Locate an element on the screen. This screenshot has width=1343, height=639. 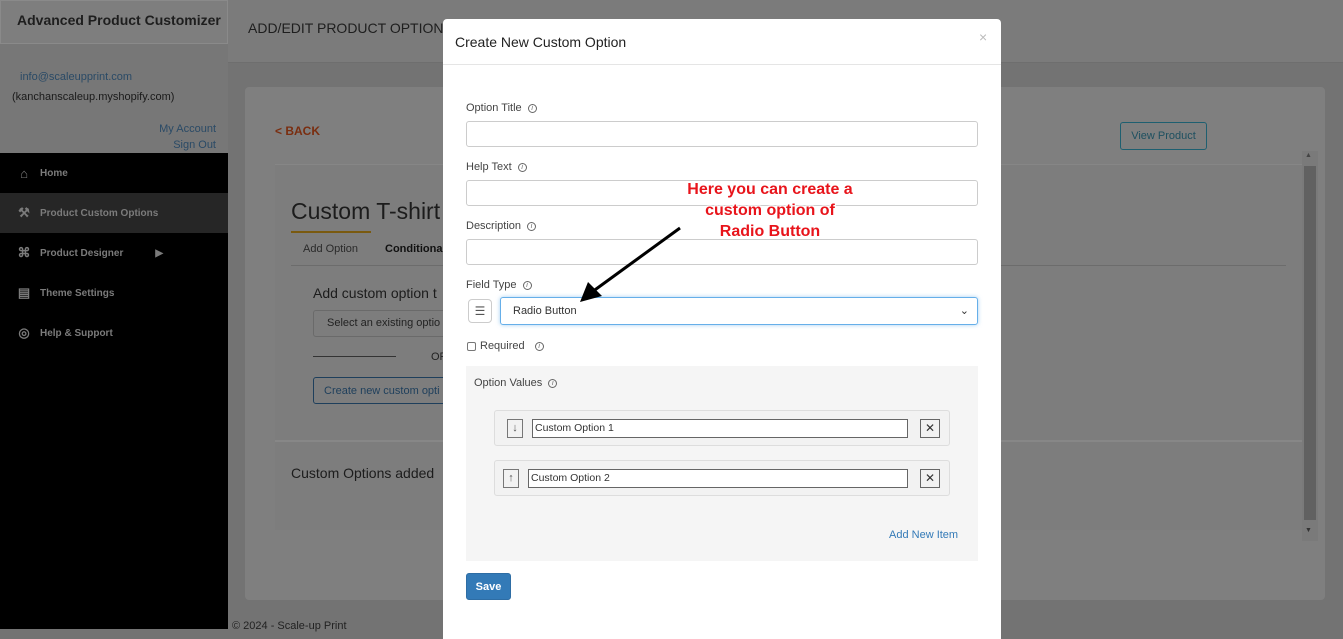
existing-option-select: Select an existing optio is located at coordinates (383, 323).